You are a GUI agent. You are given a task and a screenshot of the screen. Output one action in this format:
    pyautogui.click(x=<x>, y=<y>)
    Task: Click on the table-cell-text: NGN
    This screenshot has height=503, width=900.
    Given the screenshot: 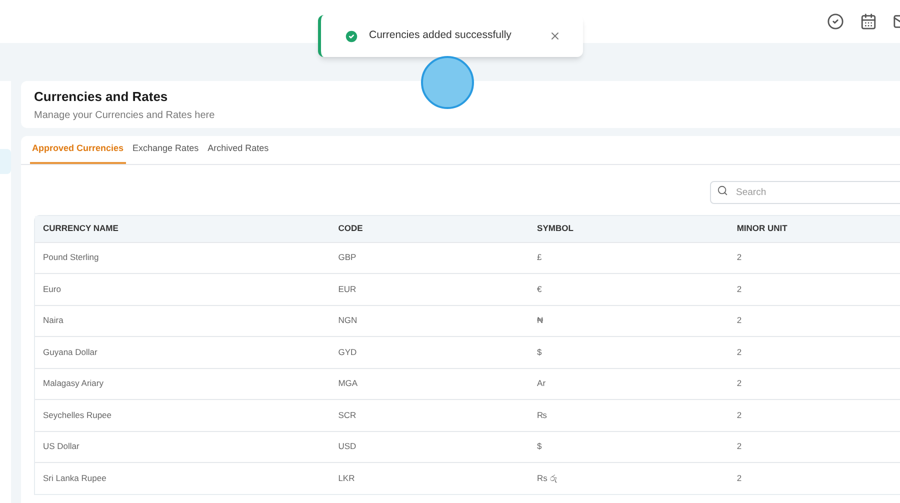 What is the action you would take?
    pyautogui.click(x=347, y=321)
    